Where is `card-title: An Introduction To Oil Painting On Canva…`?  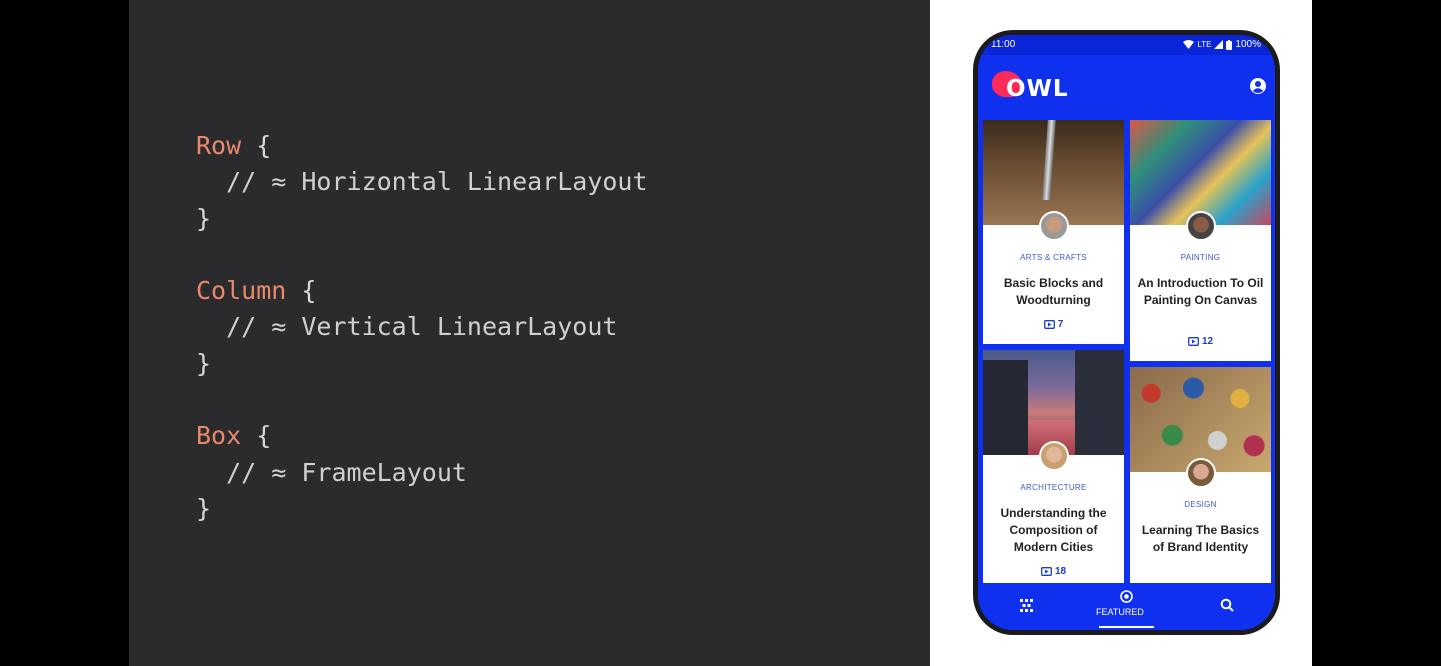
card-title: An Introduction To Oil Painting On Canva… is located at coordinates (1200, 291).